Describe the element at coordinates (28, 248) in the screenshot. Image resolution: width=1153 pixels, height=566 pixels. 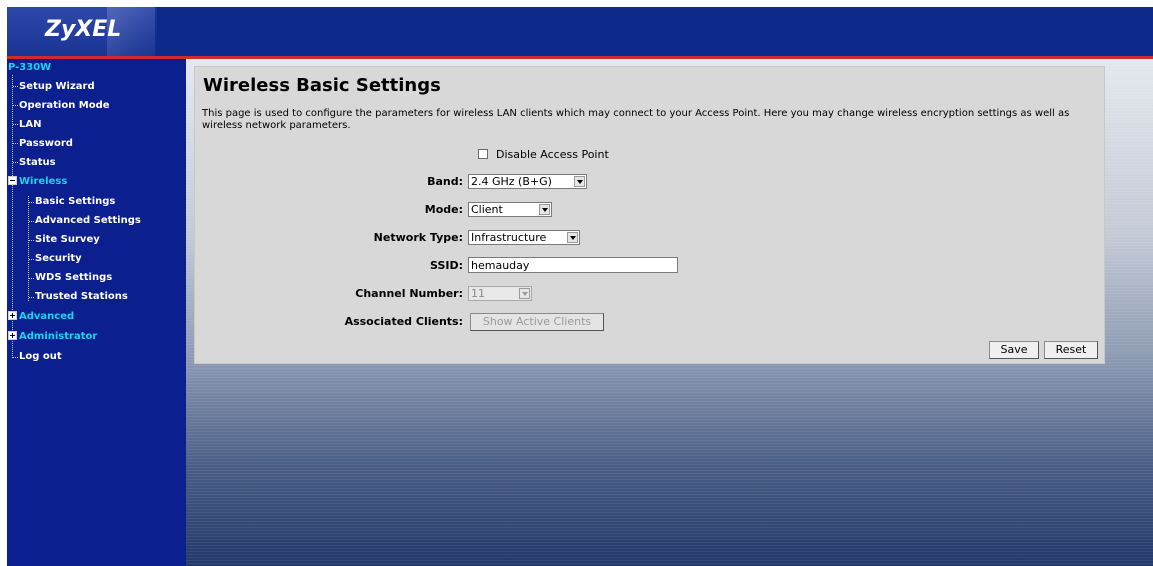
I see `tree-line-wireless` at that location.